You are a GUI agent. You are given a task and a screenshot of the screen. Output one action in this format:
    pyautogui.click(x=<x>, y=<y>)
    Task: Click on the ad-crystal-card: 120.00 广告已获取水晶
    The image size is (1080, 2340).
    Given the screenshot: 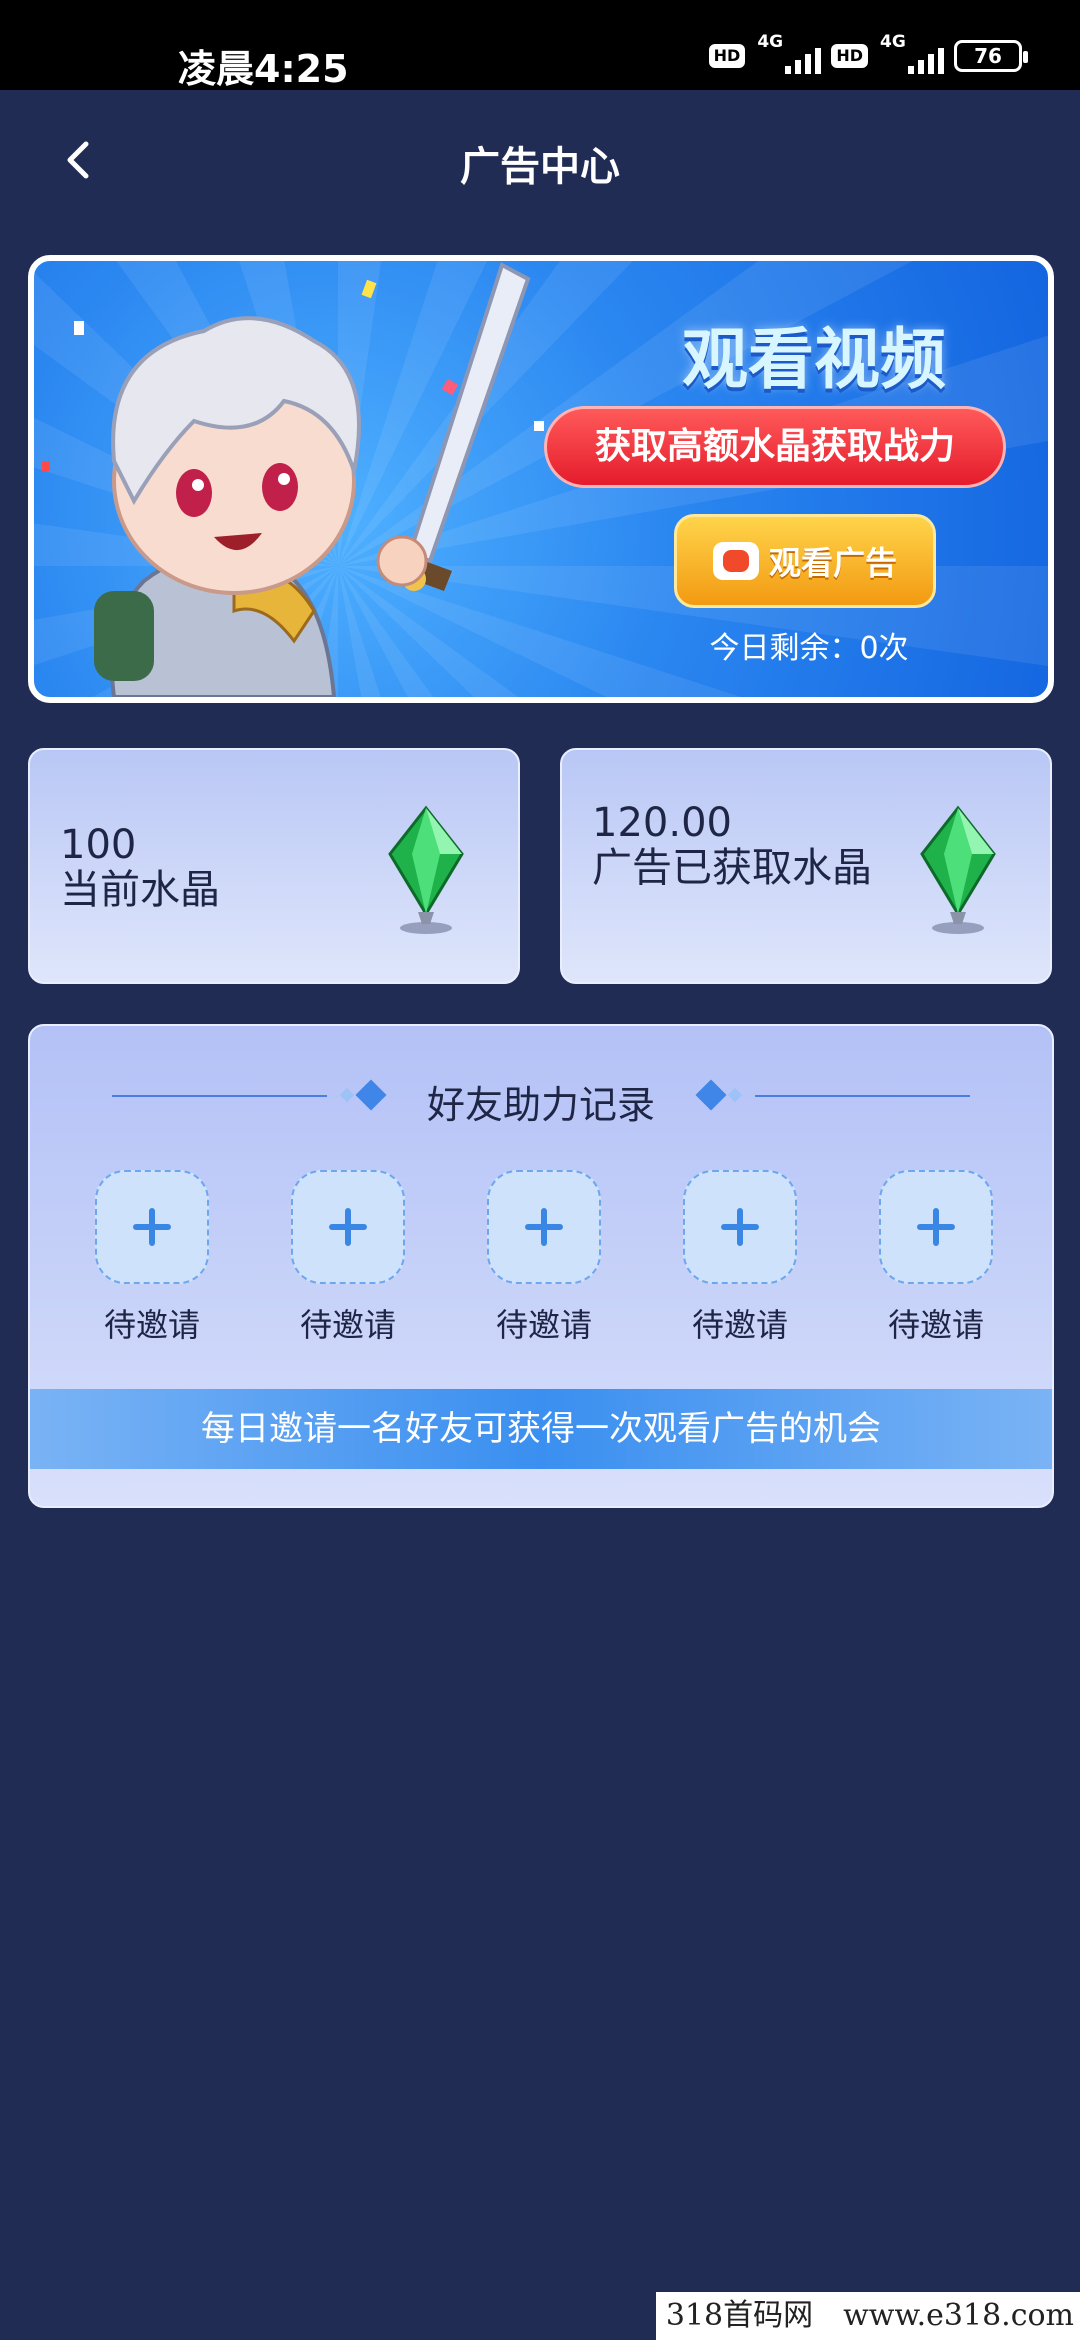 What is the action you would take?
    pyautogui.click(x=806, y=866)
    